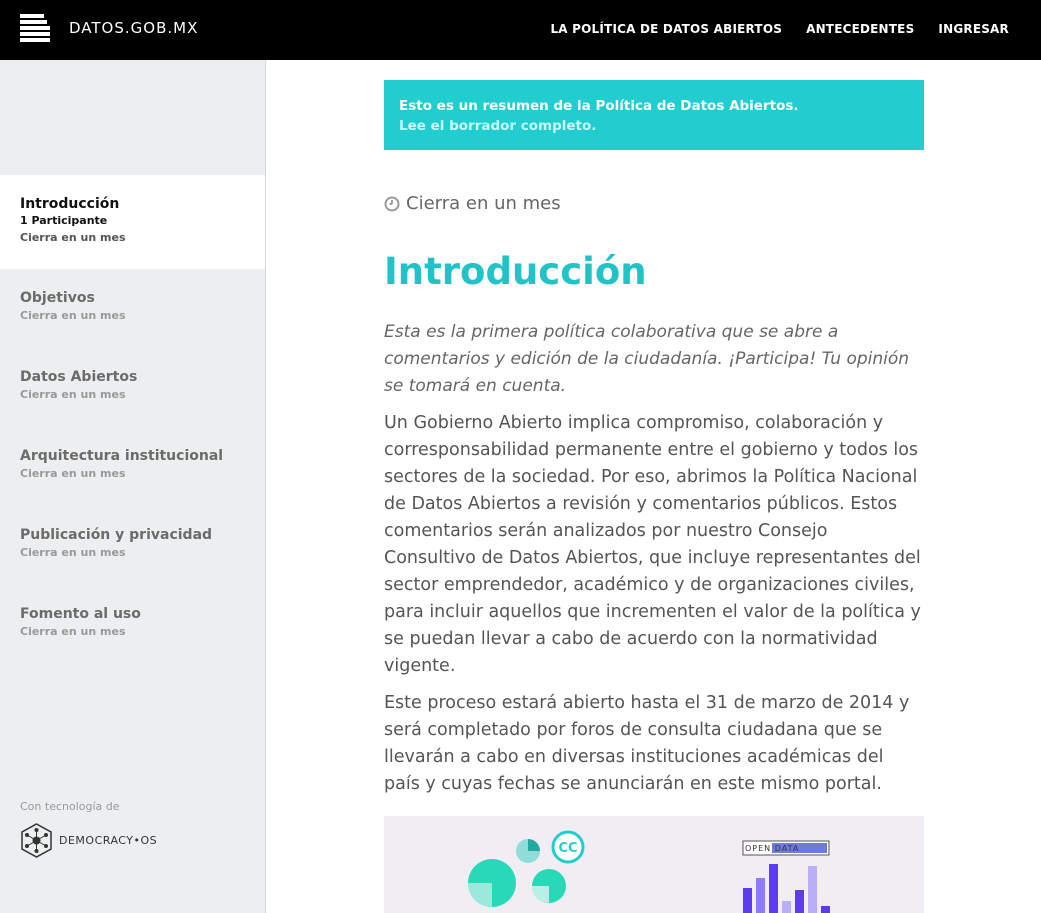 This screenshot has height=913, width=1041. I want to click on democracyos-logo: DEMOCRACY•OS, so click(88, 840).